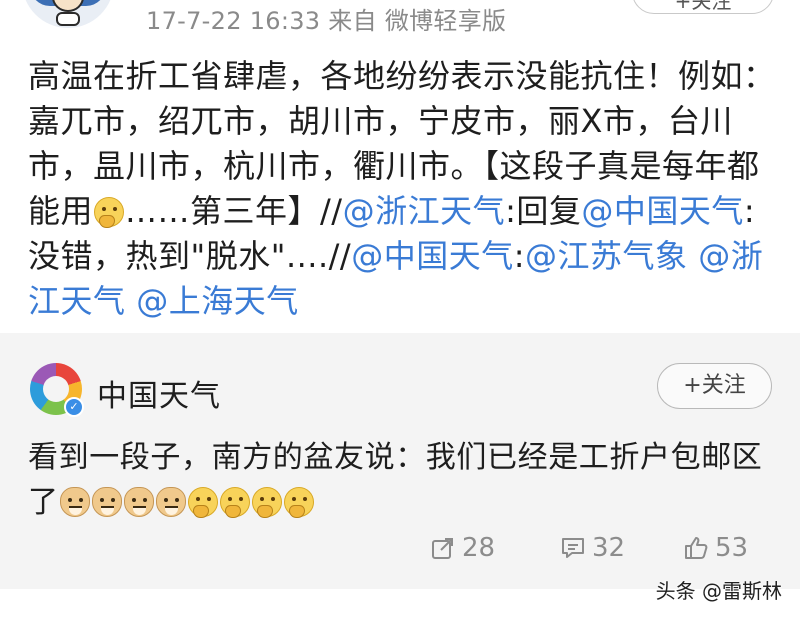  What do you see at coordinates (609, 548) in the screenshot?
I see `comment-count: 32` at bounding box center [609, 548].